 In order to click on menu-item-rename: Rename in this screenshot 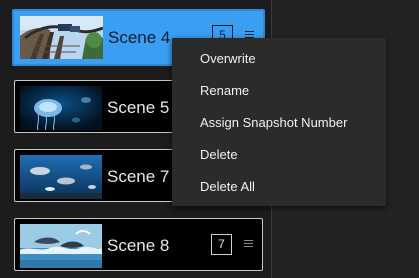, I will do `click(224, 91)`.